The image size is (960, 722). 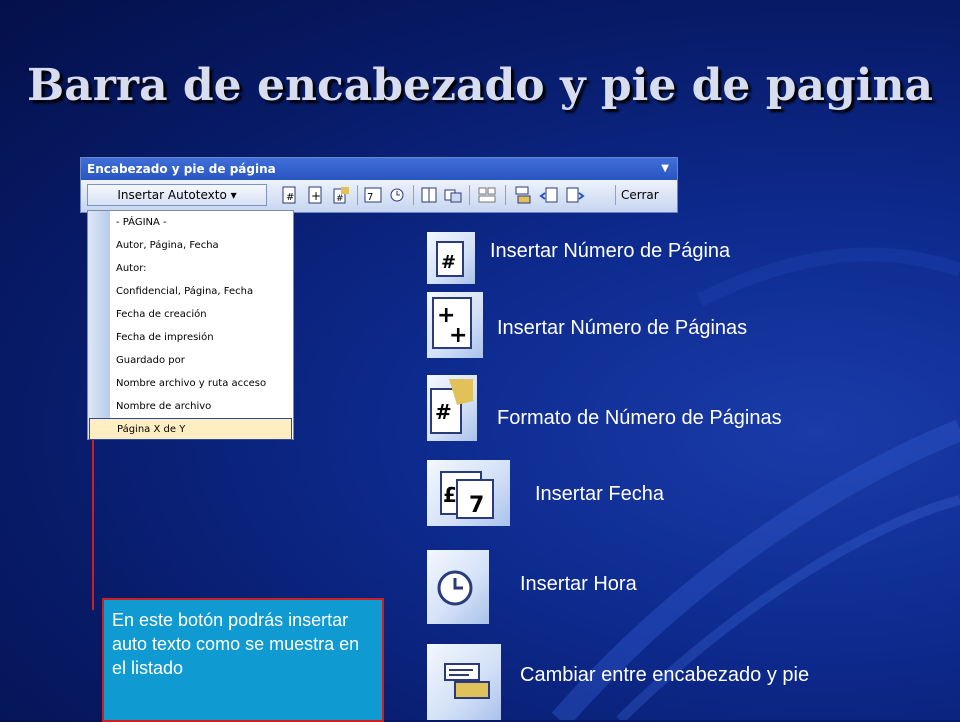 I want to click on show-text-icon, so click(x=453, y=195).